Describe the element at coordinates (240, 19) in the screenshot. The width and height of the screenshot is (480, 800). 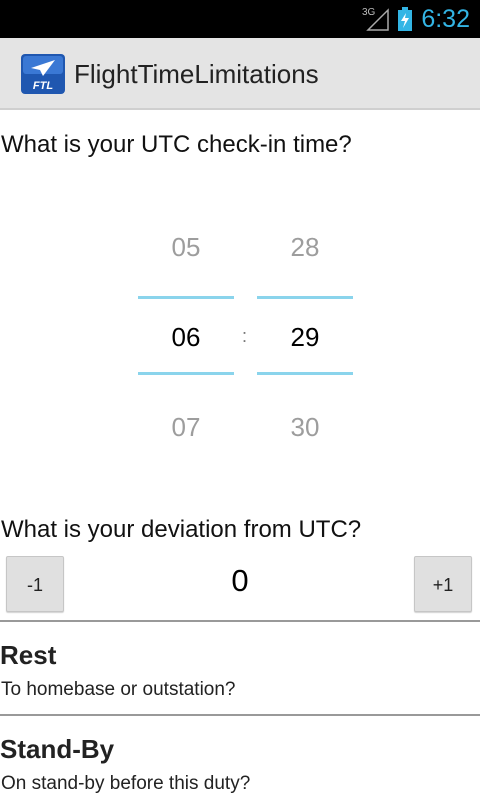
I see `status-bar: 3G 6:32` at that location.